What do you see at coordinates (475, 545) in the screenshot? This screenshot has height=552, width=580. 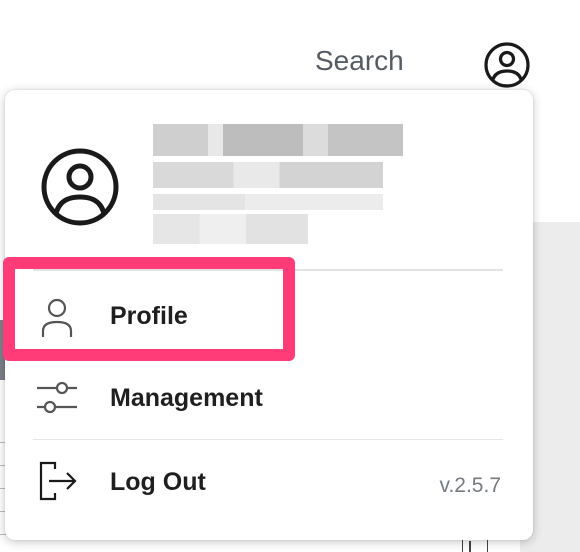 I see `background-control` at bounding box center [475, 545].